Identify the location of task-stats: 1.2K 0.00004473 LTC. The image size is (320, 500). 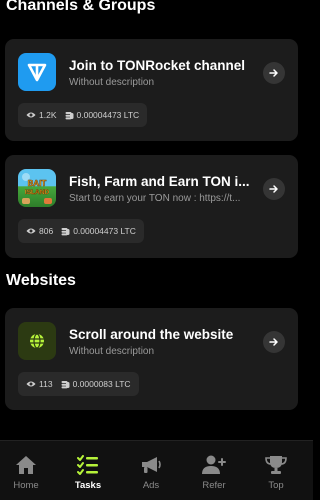
(83, 115).